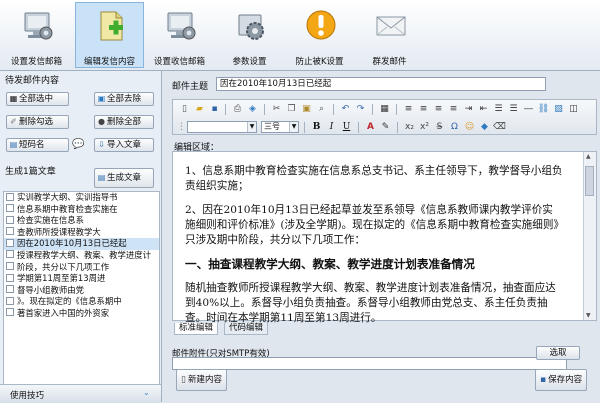  Describe the element at coordinates (124, 145) in the screenshot. I see `import-article-button: ⇩ 导入文章` at that location.